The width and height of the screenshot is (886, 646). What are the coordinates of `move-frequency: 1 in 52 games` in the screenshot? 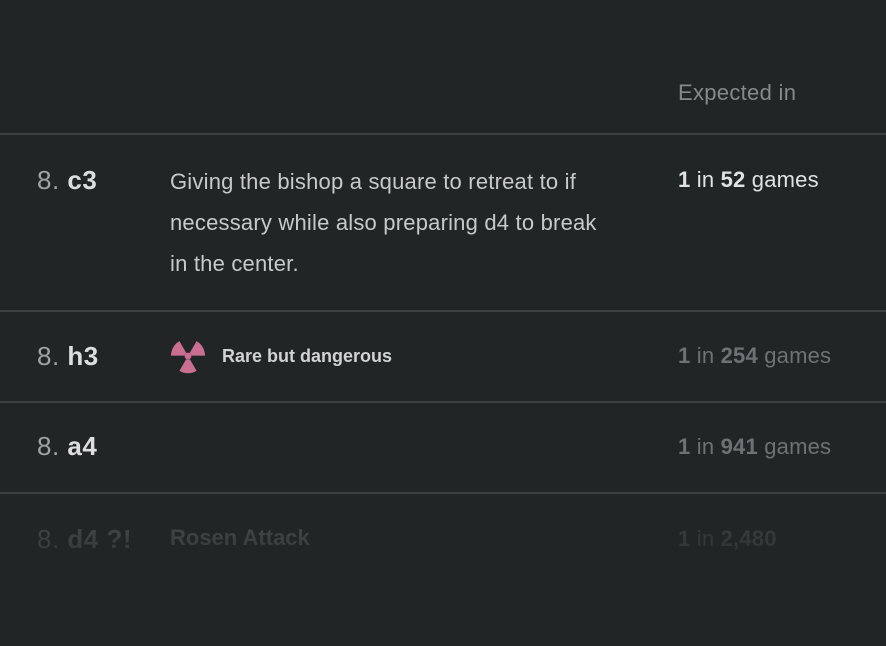 It's located at (748, 180).